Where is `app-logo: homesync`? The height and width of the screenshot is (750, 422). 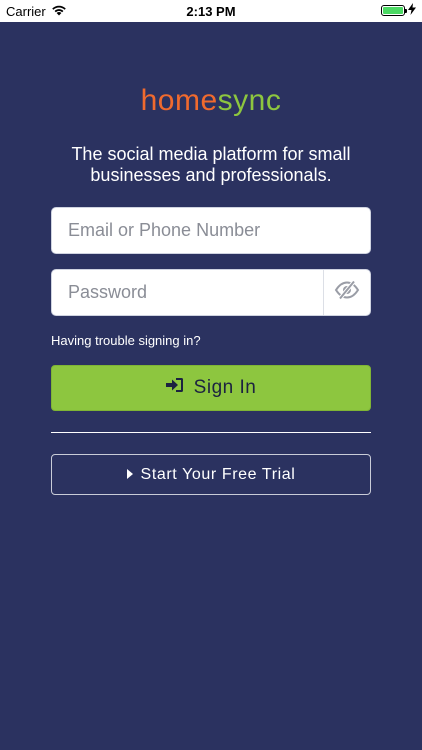 app-logo: homesync is located at coordinates (211, 101).